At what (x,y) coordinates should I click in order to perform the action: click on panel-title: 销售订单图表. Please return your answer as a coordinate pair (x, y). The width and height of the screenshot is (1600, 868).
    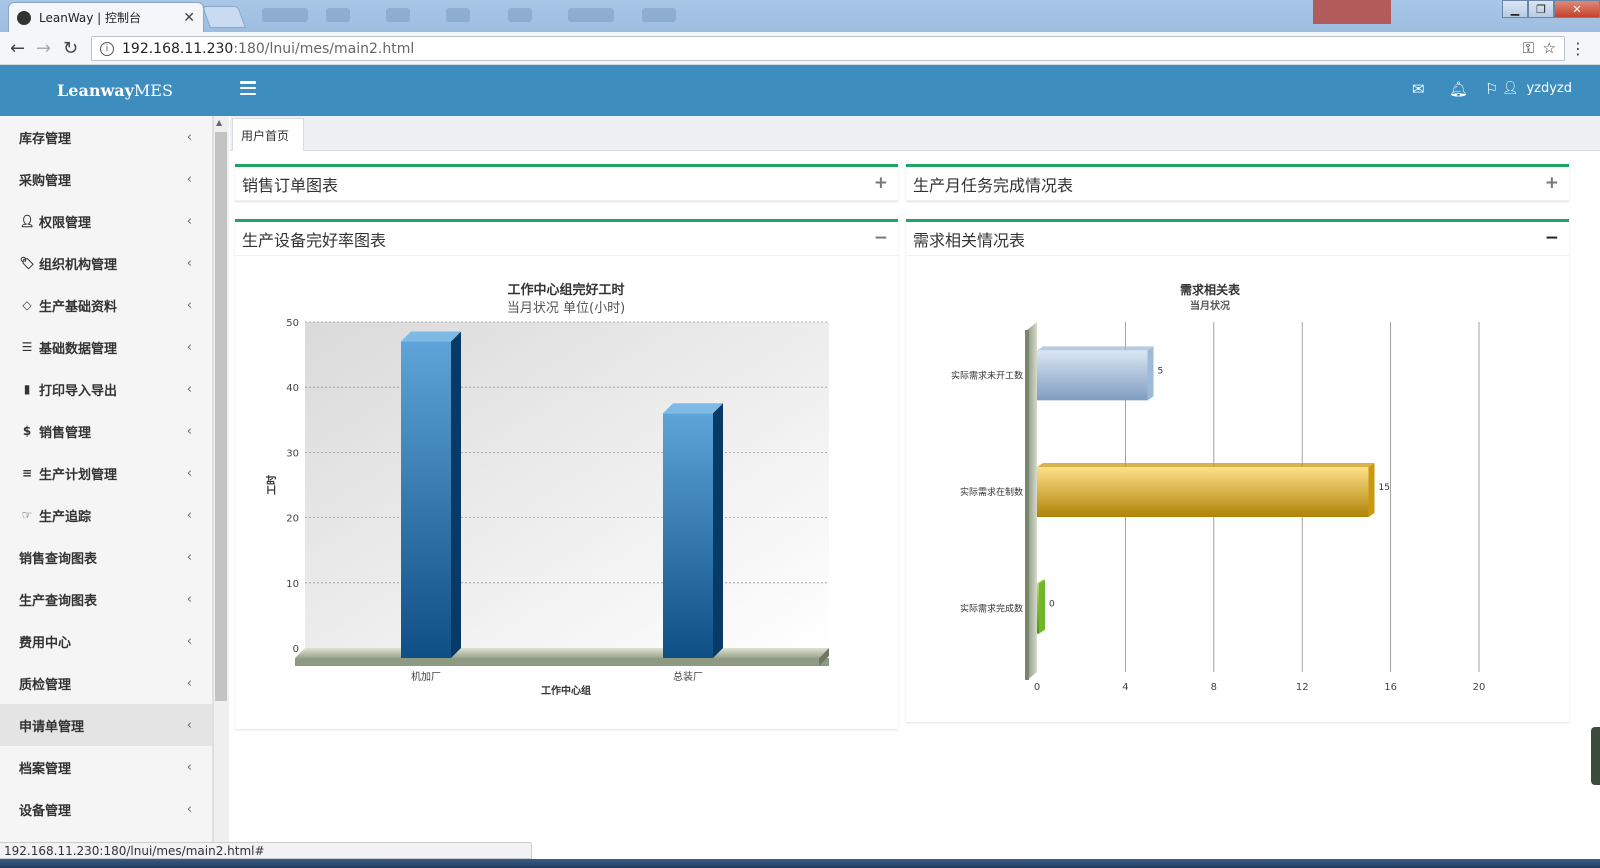
    Looking at the image, I should click on (290, 185).